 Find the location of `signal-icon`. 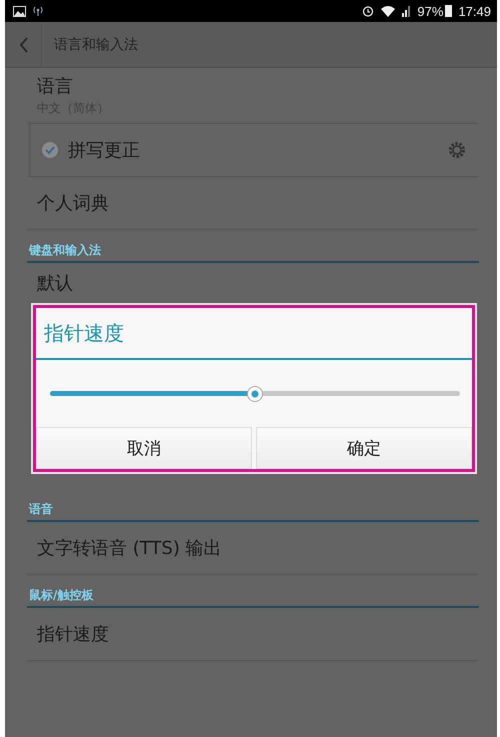

signal-icon is located at coordinates (38, 11).